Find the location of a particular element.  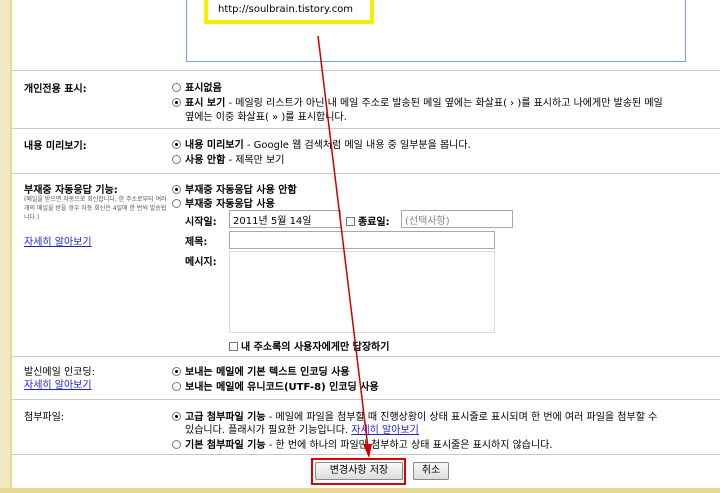

personal-indicator-label: 개인전용 표시: is located at coordinates (55, 89).